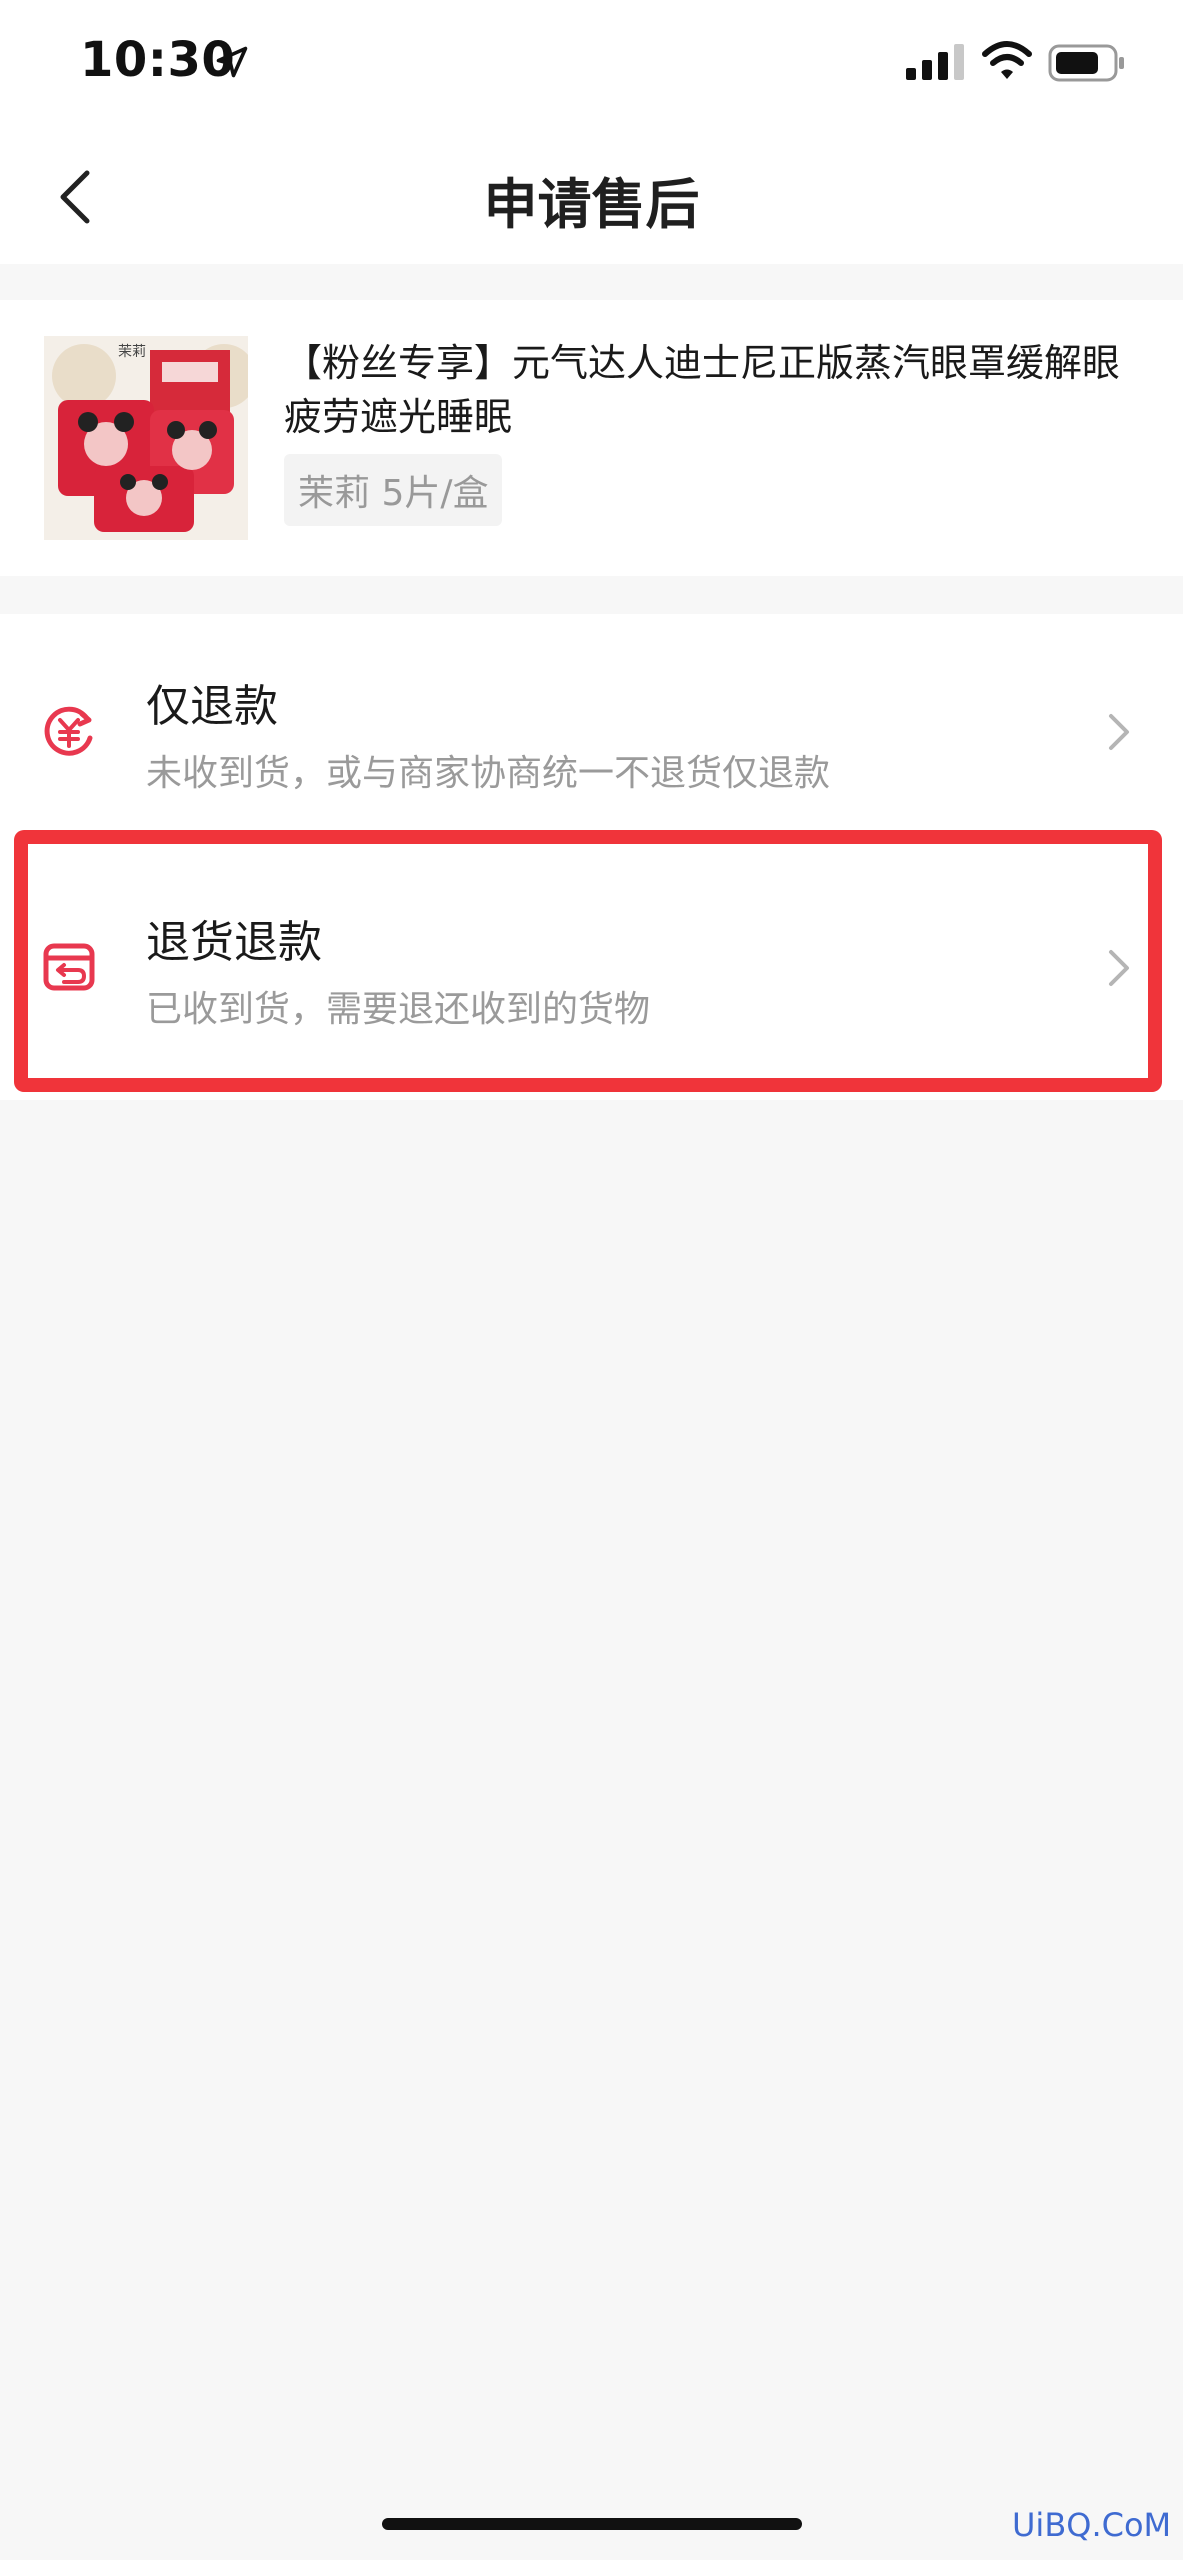 This screenshot has height=2560, width=1183. I want to click on home-indicator, so click(592, 2524).